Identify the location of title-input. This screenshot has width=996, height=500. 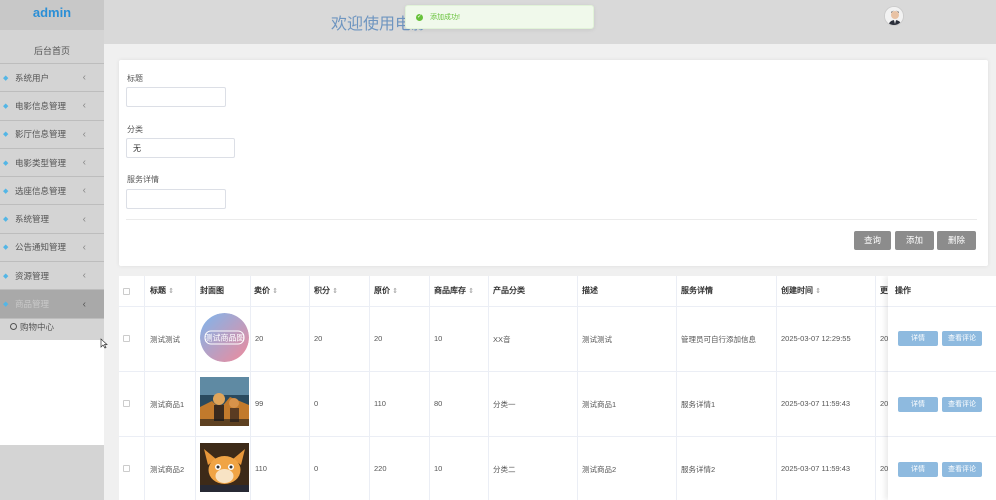
(176, 97).